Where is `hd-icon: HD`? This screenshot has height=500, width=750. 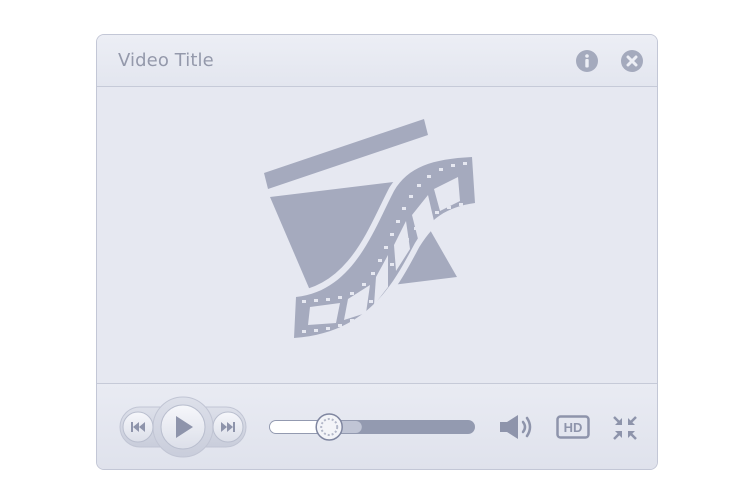
hd-icon: HD is located at coordinates (573, 427).